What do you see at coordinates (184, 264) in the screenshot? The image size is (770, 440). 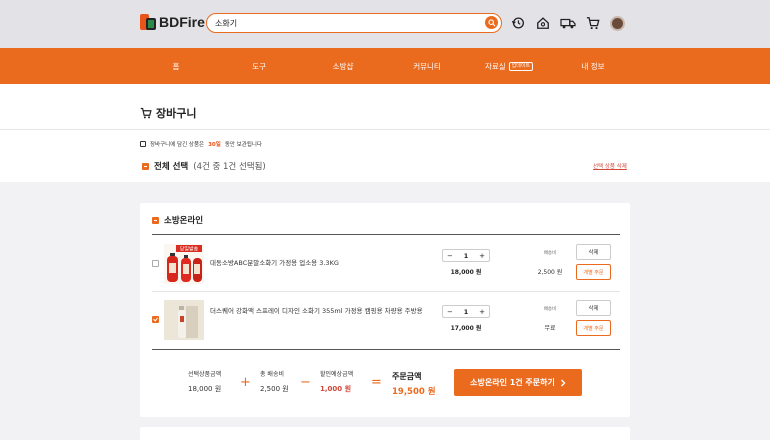 I see `product-image: 당일발송` at bounding box center [184, 264].